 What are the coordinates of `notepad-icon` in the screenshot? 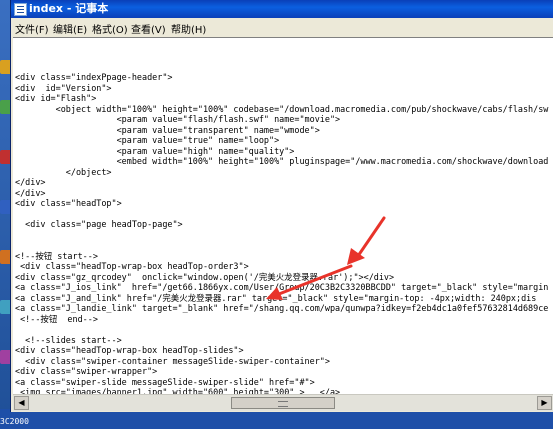 It's located at (20, 9).